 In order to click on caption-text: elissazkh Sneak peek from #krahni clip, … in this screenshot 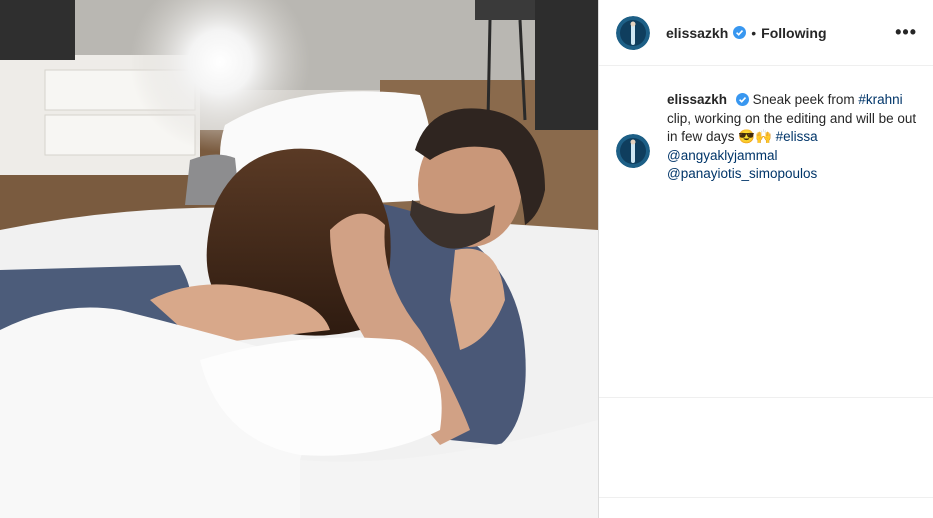, I will do `click(792, 137)`.